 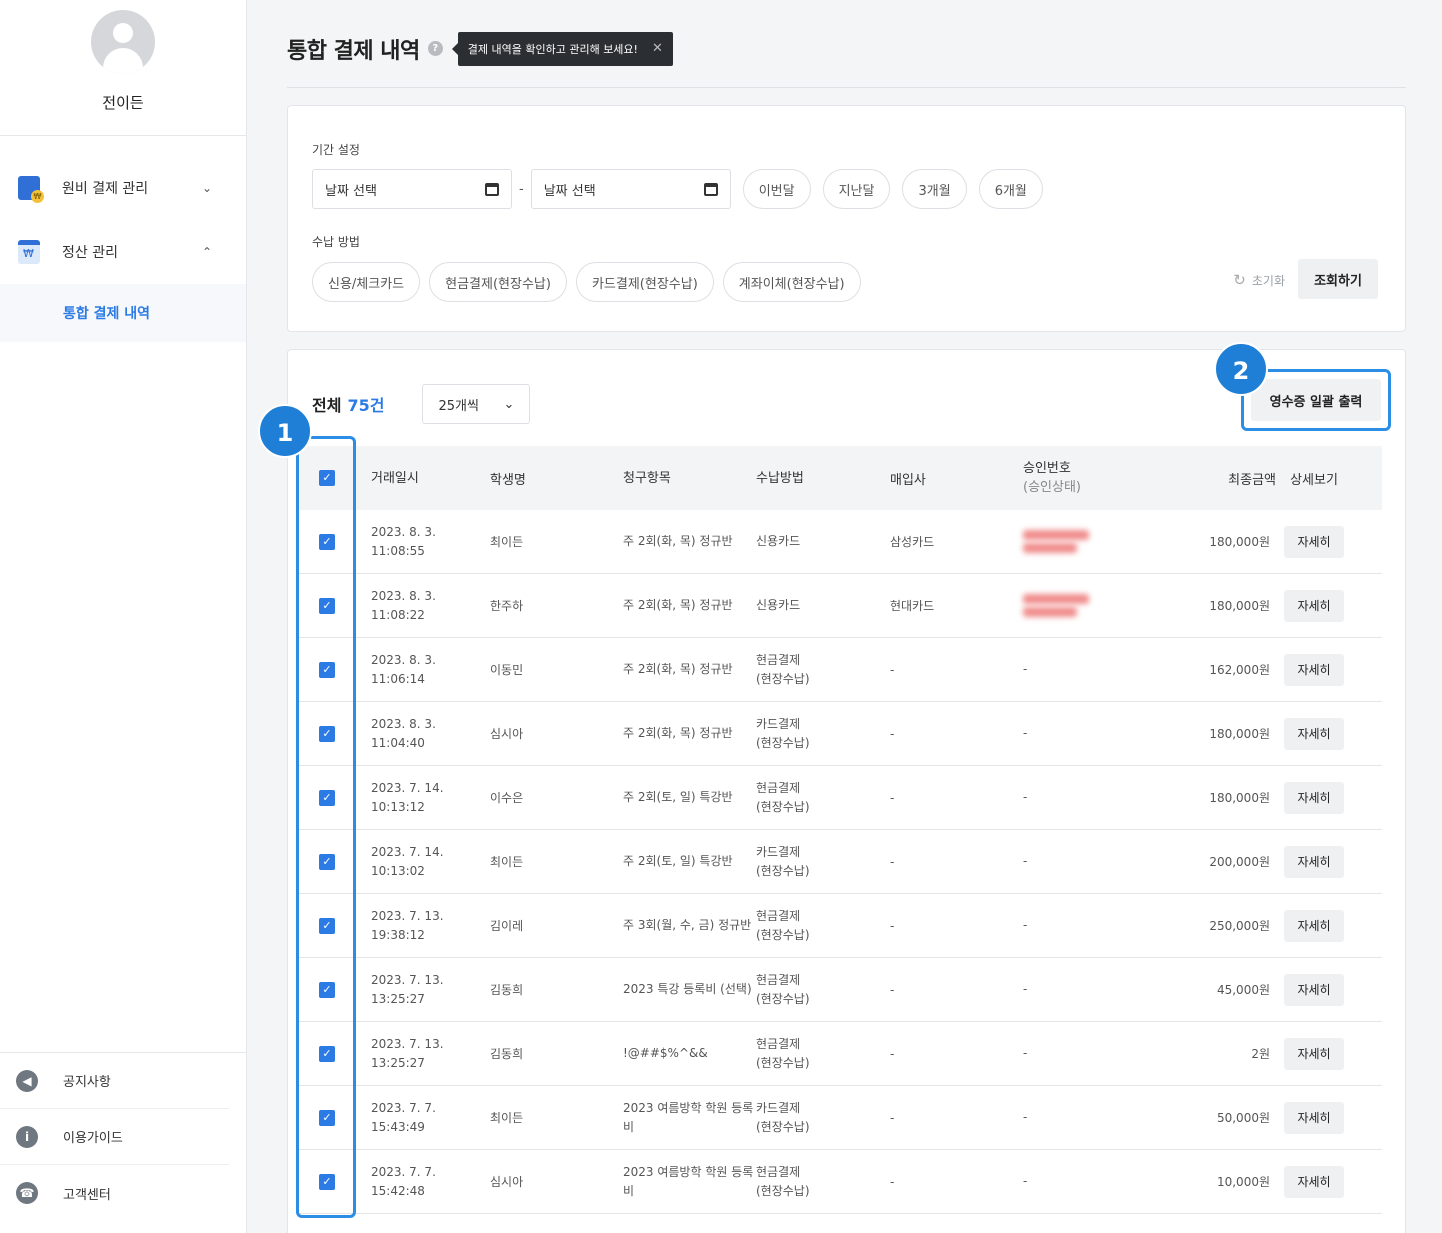 I want to click on method-card-onsite-button: 카드결제(현장수납), so click(x=644, y=282).